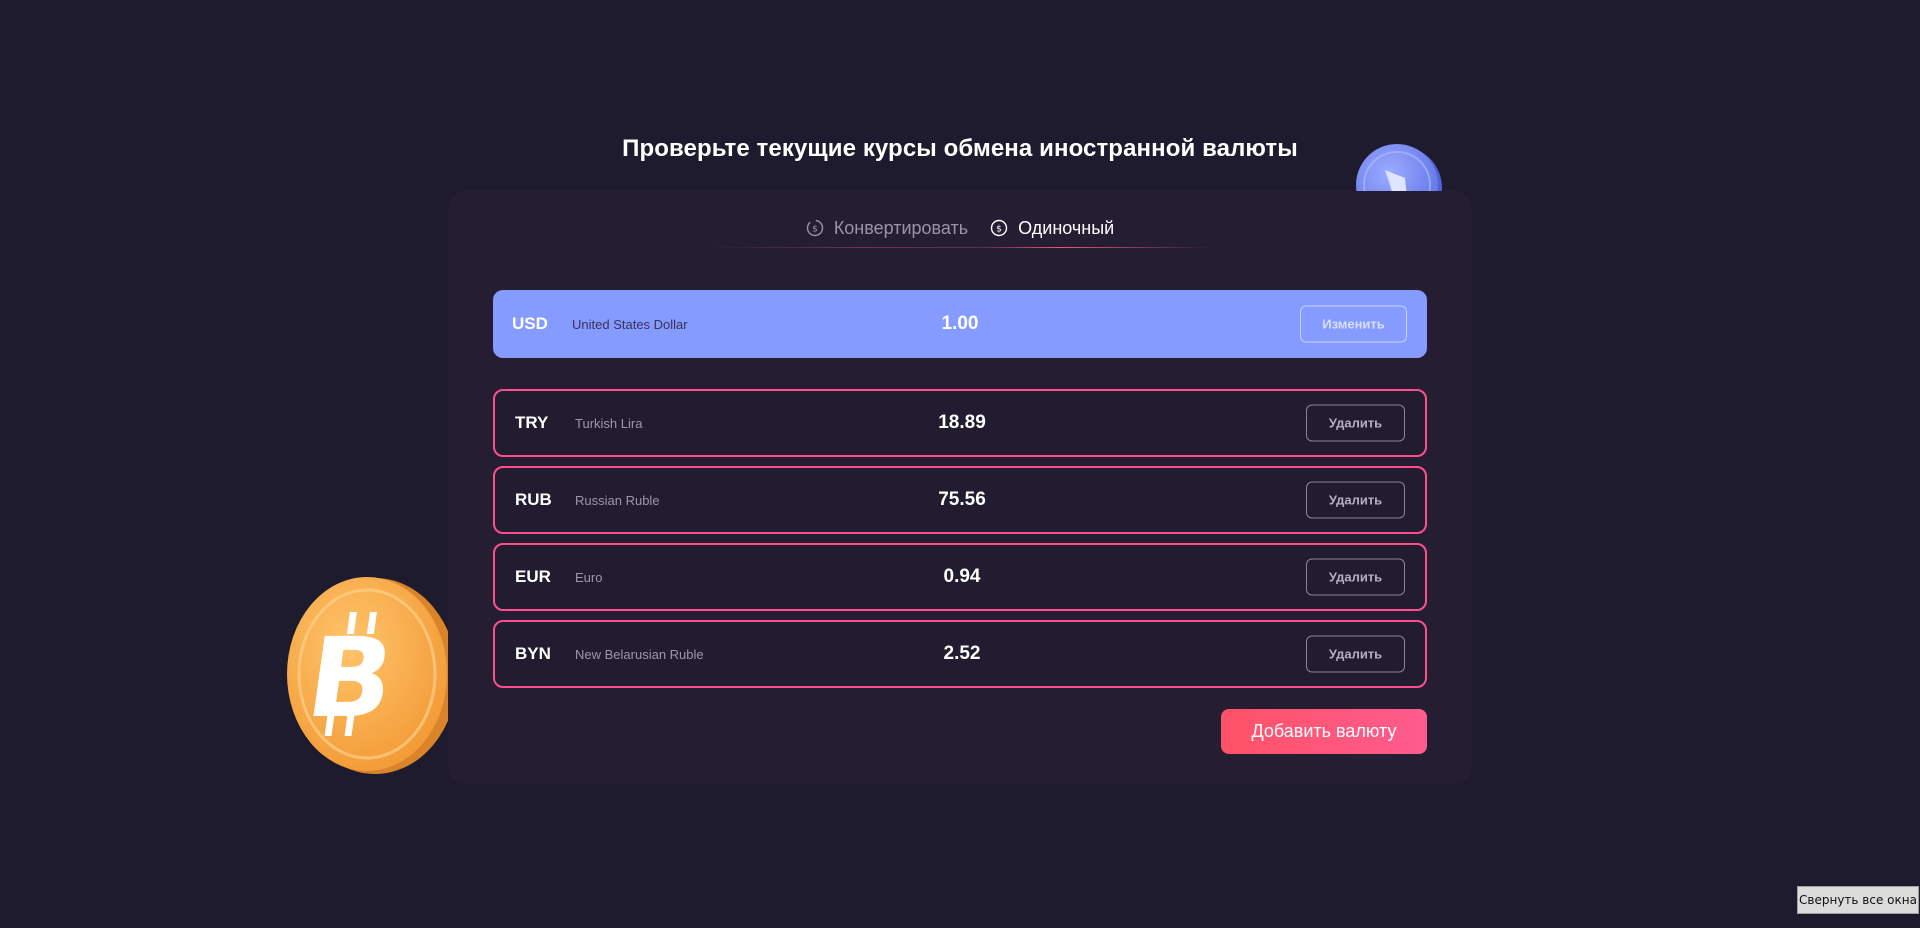 The width and height of the screenshot is (1920, 928). I want to click on add-currency-button: Добавить валюту, so click(1324, 731).